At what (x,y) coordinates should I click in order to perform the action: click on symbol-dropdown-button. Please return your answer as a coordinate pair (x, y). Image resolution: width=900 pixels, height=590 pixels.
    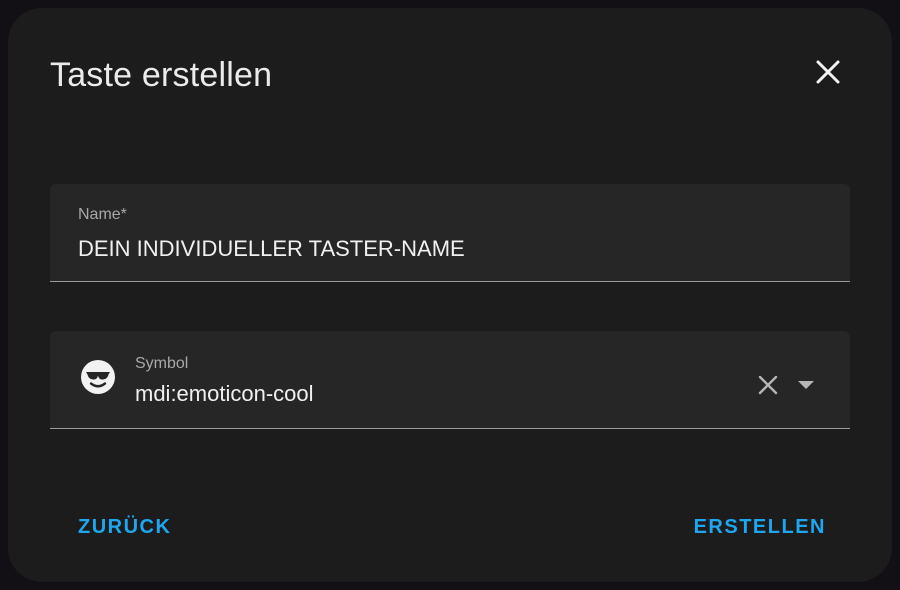
    Looking at the image, I should click on (806, 385).